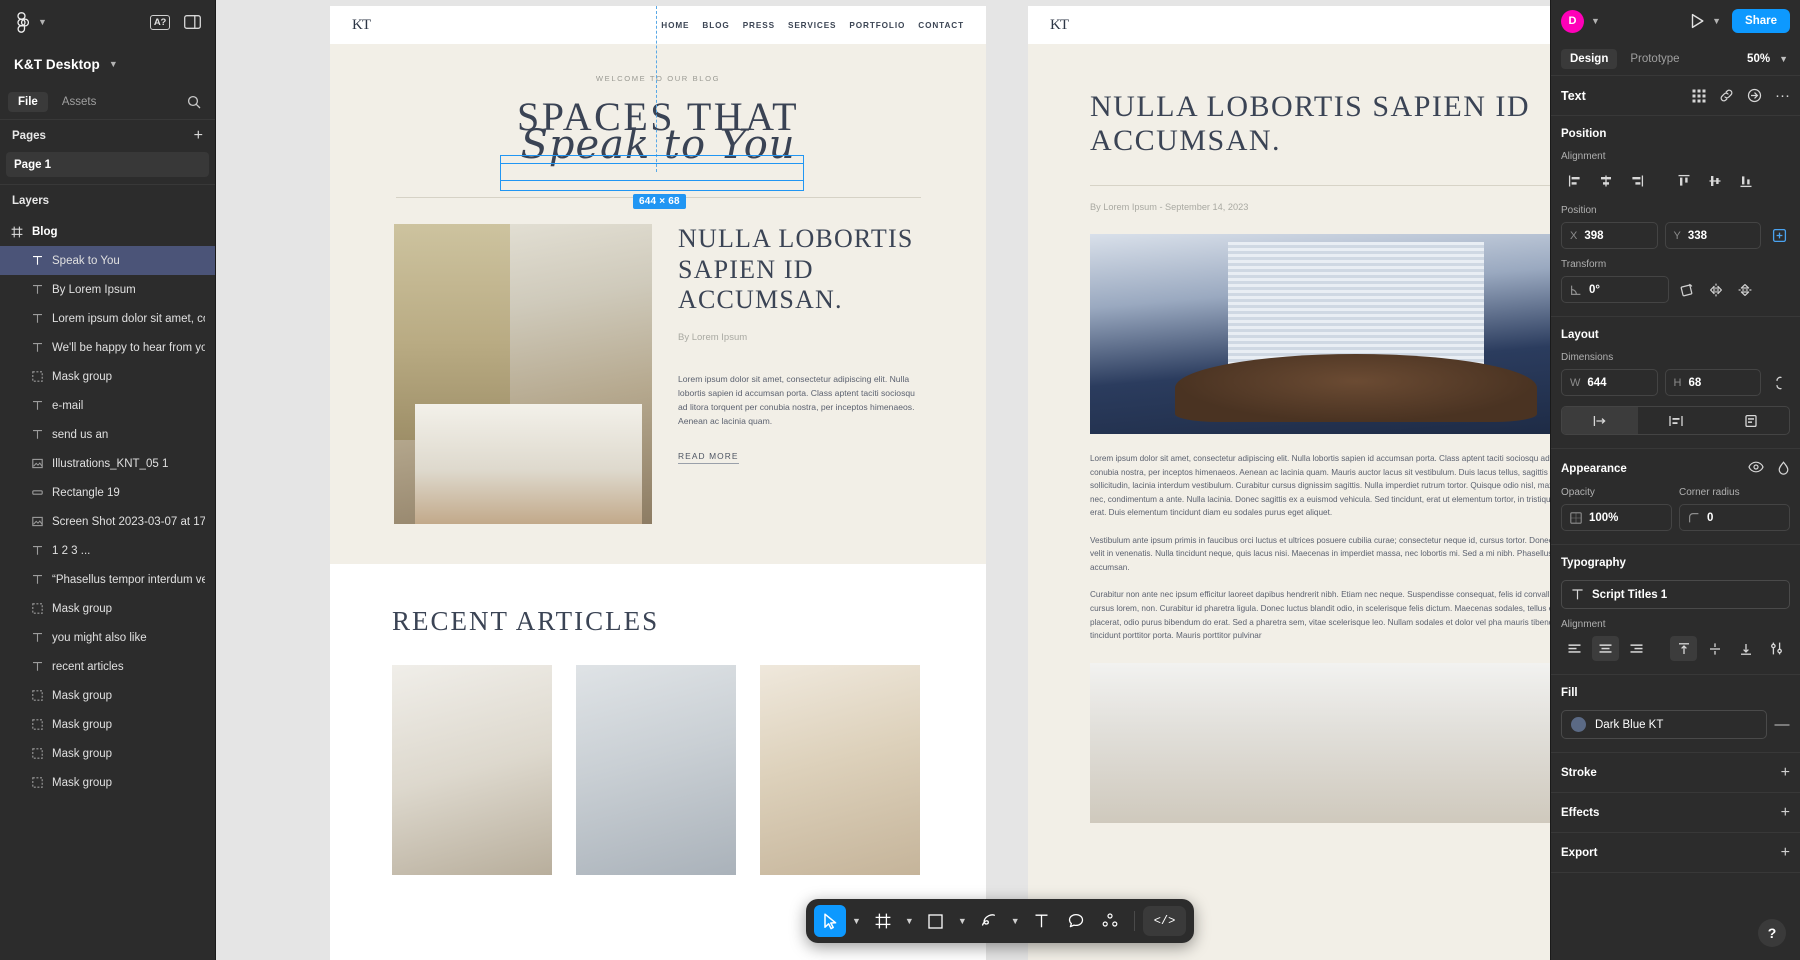  Describe the element at coordinates (1615, 289) in the screenshot. I see `rotation-input: 0°` at that location.